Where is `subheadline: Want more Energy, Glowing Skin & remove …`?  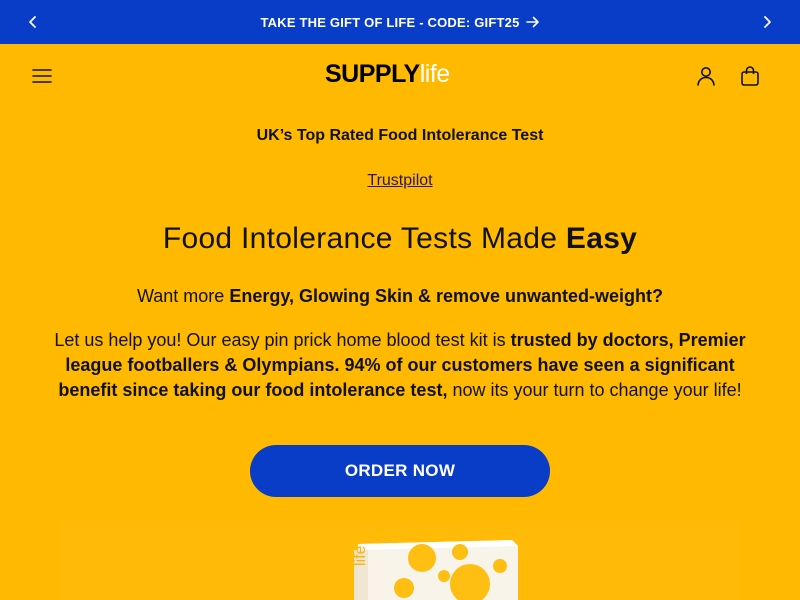
subheadline: Want more Energy, Glowing Skin & remove … is located at coordinates (400, 296).